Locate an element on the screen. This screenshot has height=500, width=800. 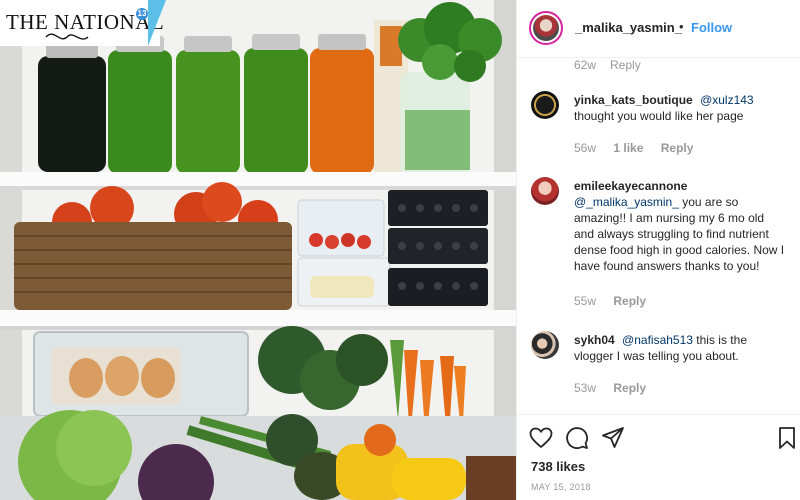
comment-meta: 56w 1 like Reply is located at coordinates (640, 148).